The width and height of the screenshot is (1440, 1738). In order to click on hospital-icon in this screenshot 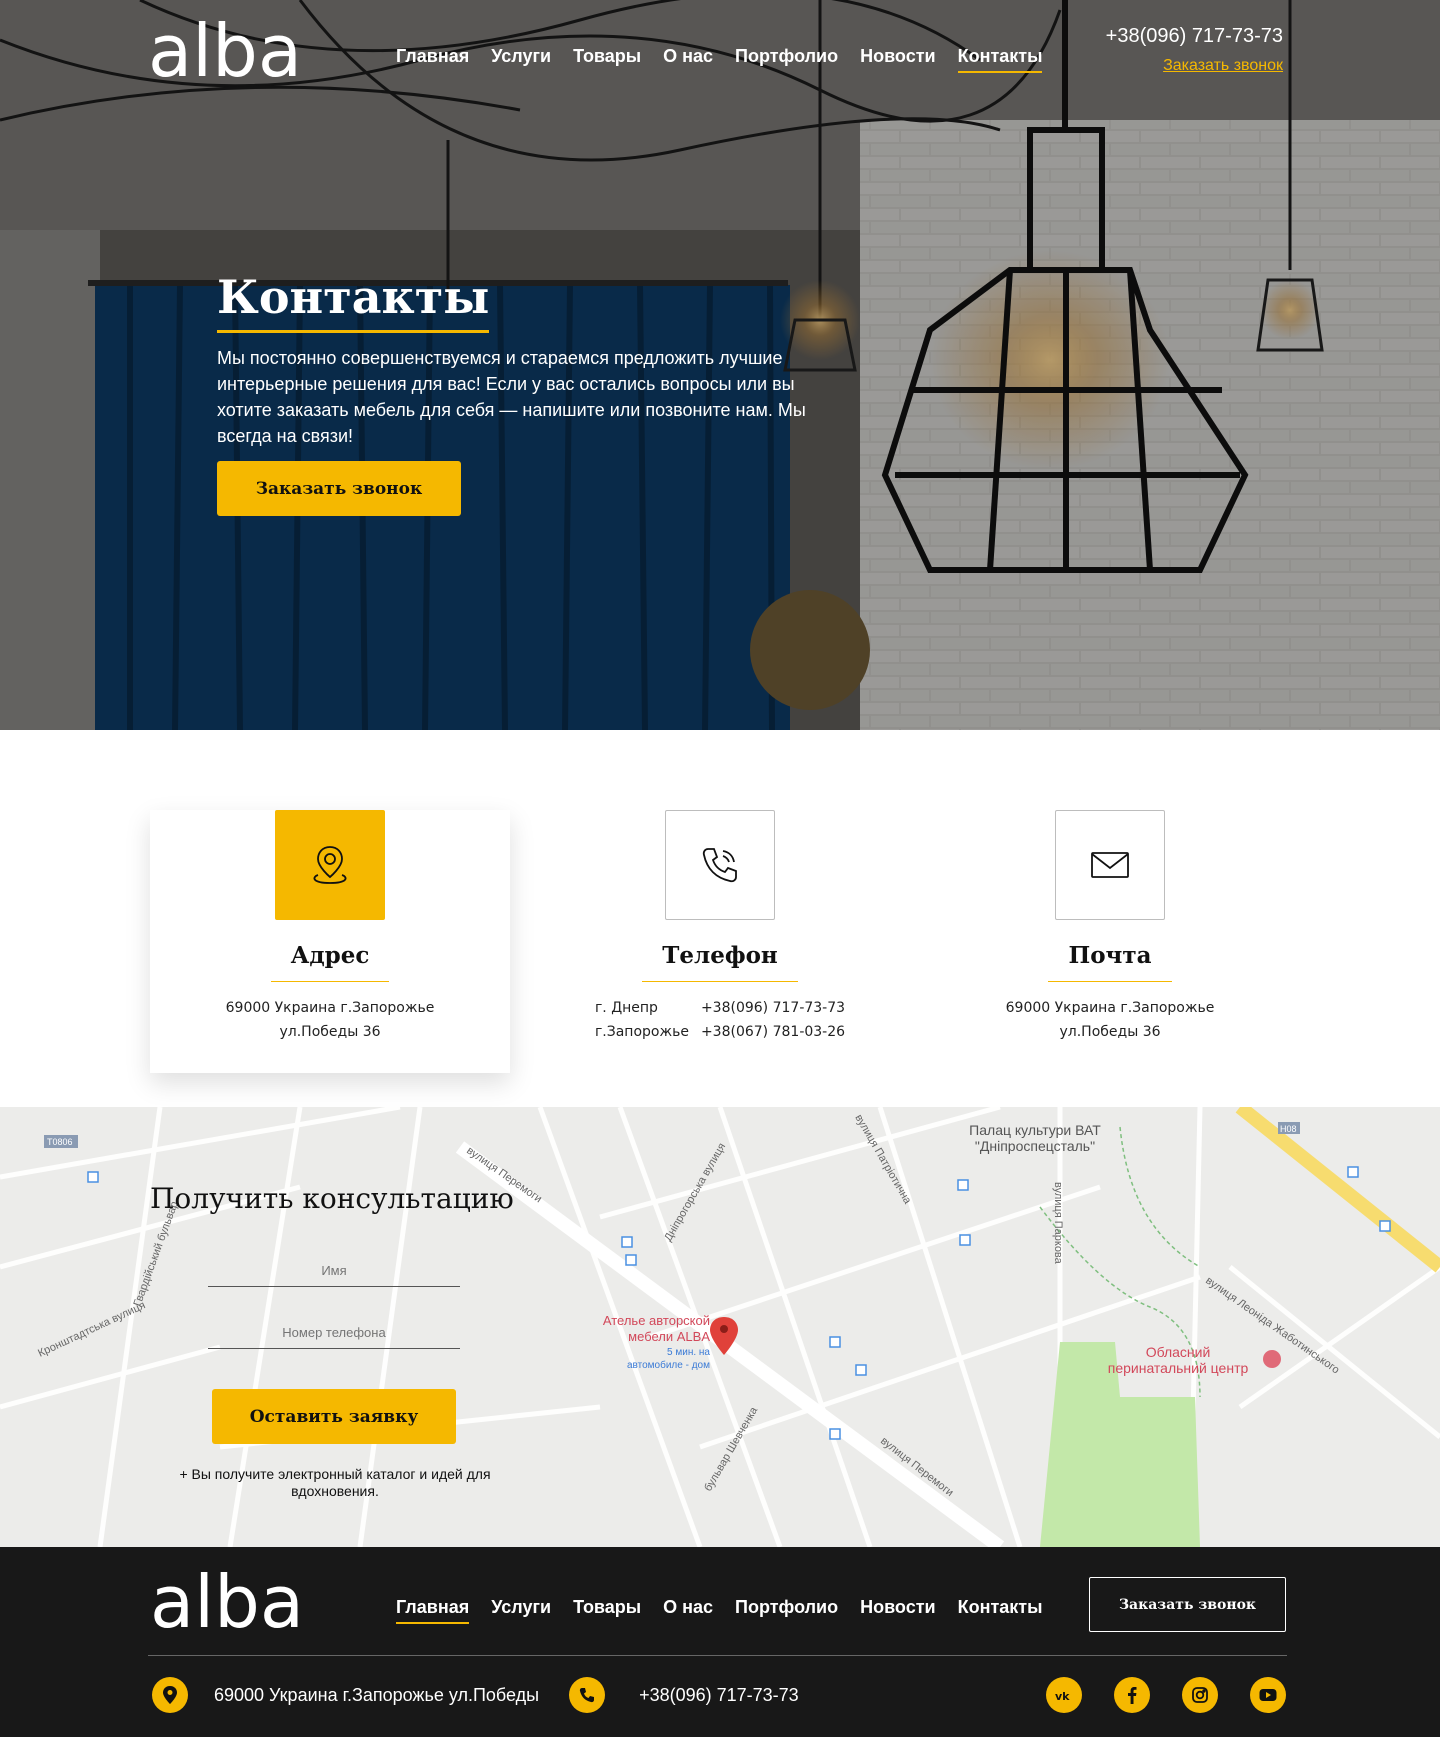, I will do `click(1272, 1359)`.